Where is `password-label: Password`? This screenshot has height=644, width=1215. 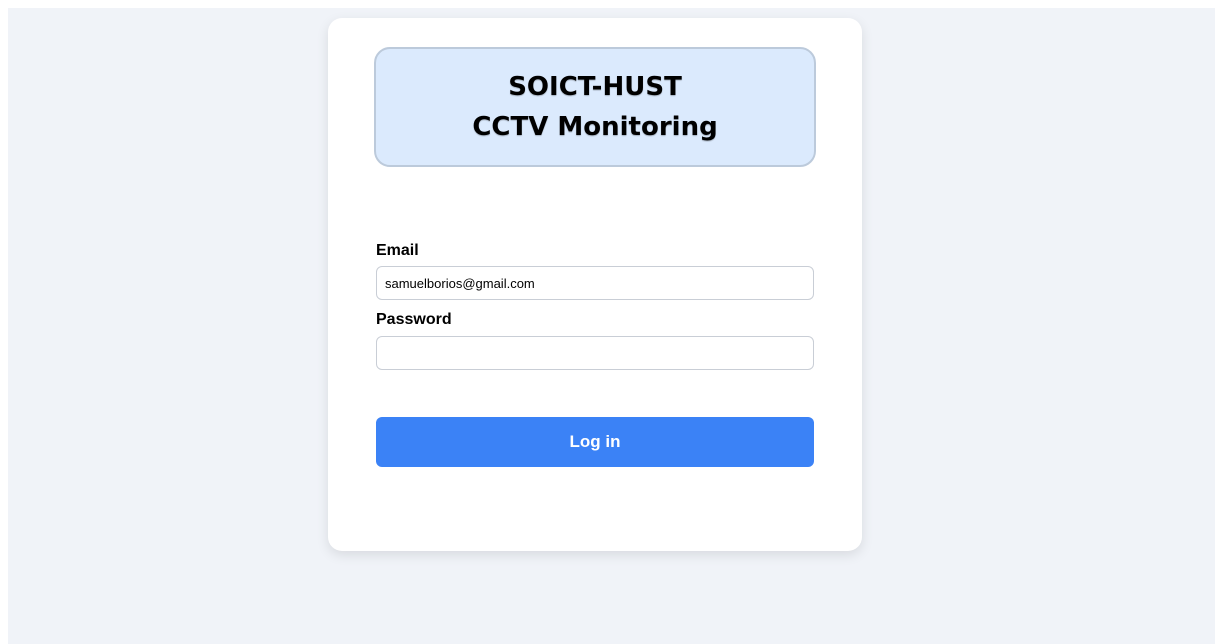 password-label: Password is located at coordinates (414, 319).